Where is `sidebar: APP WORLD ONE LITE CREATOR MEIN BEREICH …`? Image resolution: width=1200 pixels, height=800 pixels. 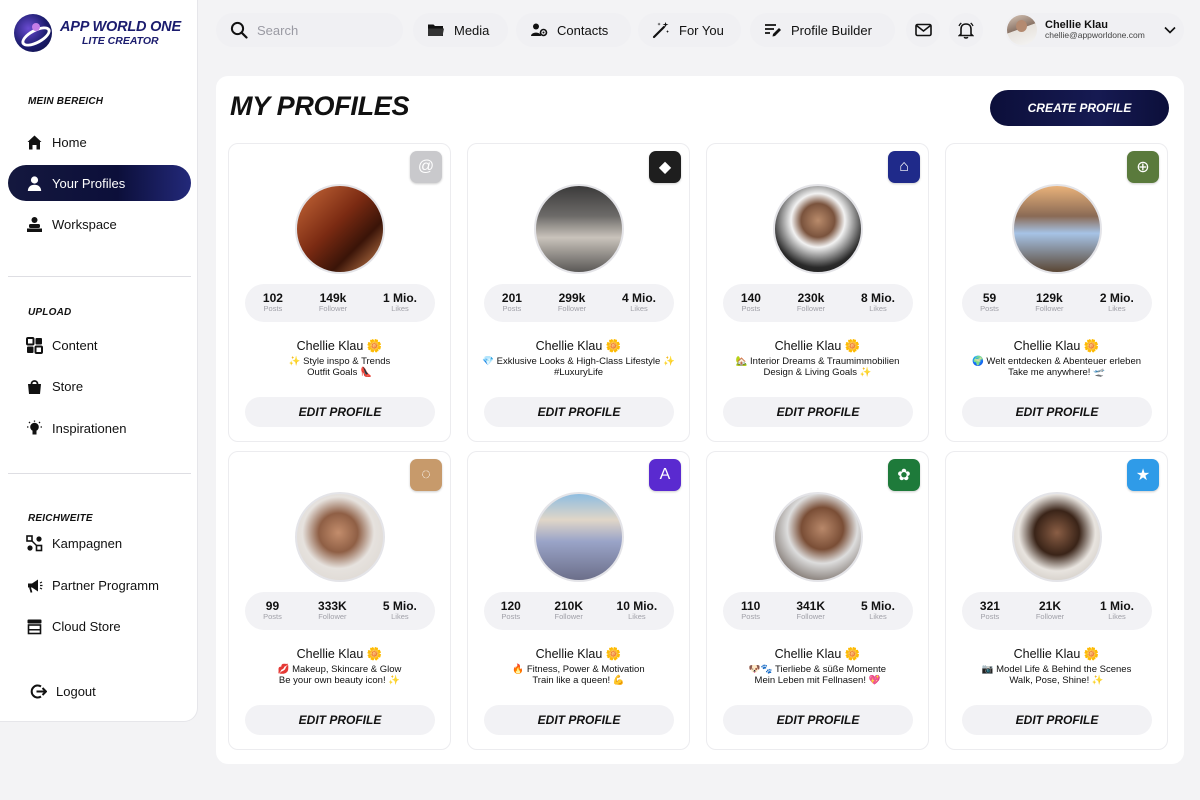
sidebar: APP WORLD ONE LITE CREATOR MEIN BEREICH … is located at coordinates (99, 361).